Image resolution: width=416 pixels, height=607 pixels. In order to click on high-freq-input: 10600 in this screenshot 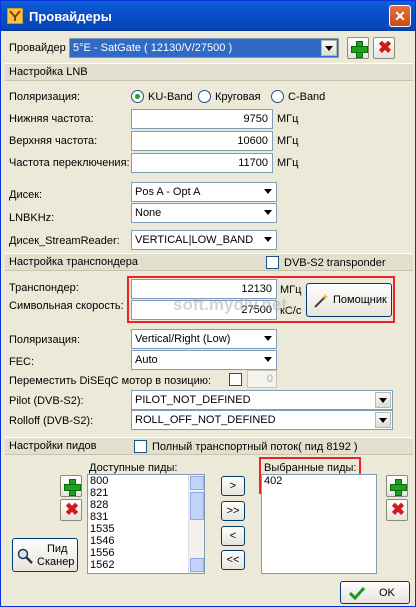, I will do `click(202, 141)`.